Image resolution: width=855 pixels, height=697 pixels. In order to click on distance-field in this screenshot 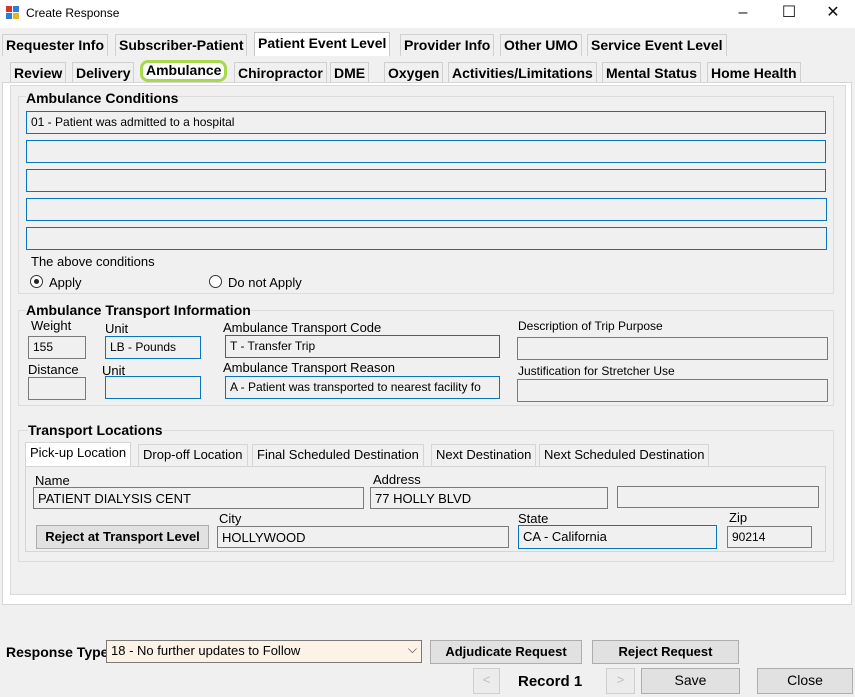, I will do `click(57, 388)`.